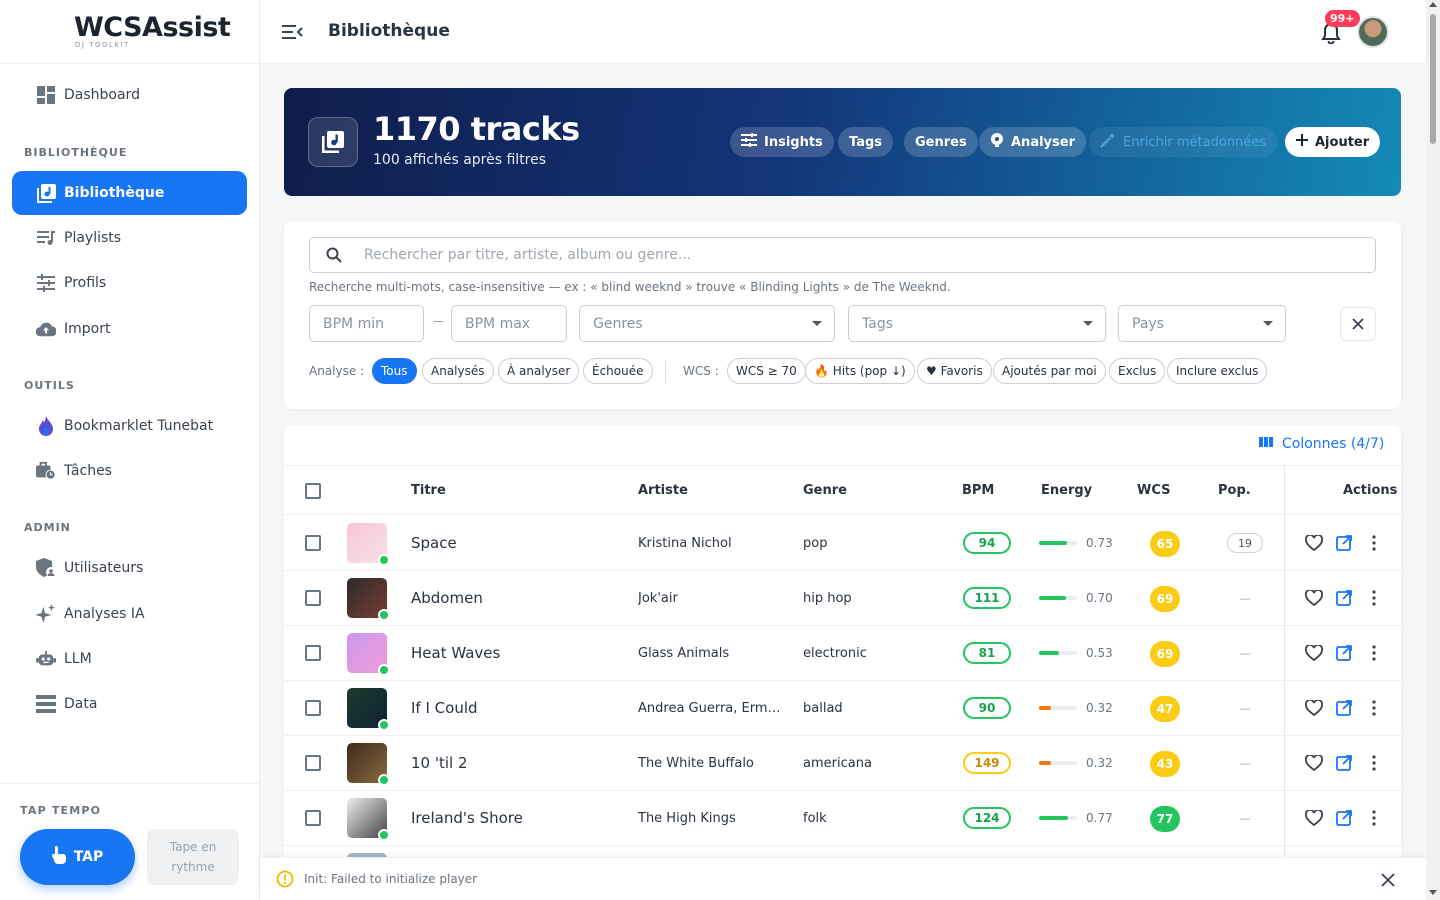 The height and width of the screenshot is (900, 1440). Describe the element at coordinates (1433, 79) in the screenshot. I see `scrollbar-thumb` at that location.